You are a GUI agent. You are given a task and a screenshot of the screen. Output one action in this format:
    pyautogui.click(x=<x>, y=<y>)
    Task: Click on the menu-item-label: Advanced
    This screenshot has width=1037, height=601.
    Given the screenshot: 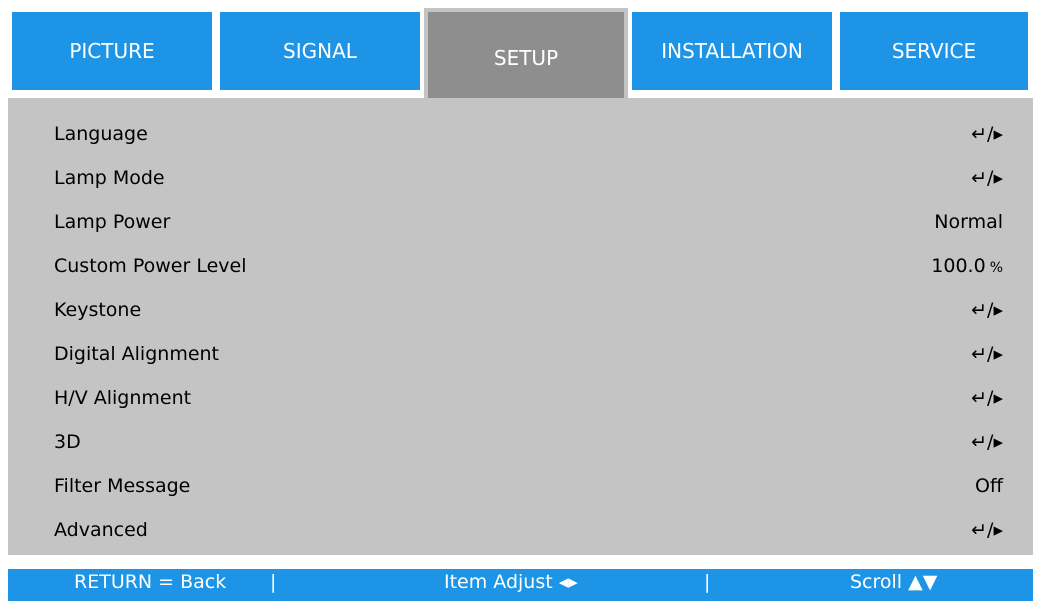 What is the action you would take?
    pyautogui.click(x=101, y=530)
    